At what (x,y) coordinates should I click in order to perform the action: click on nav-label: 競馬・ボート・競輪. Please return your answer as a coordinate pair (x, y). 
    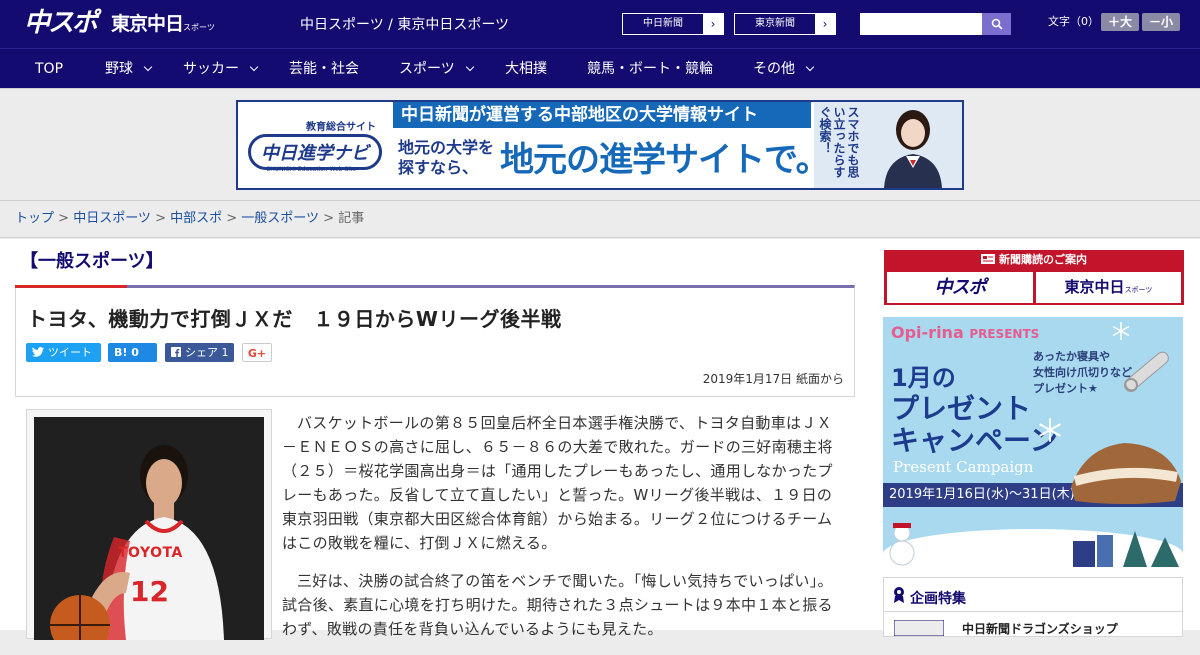
    Looking at the image, I should click on (650, 69).